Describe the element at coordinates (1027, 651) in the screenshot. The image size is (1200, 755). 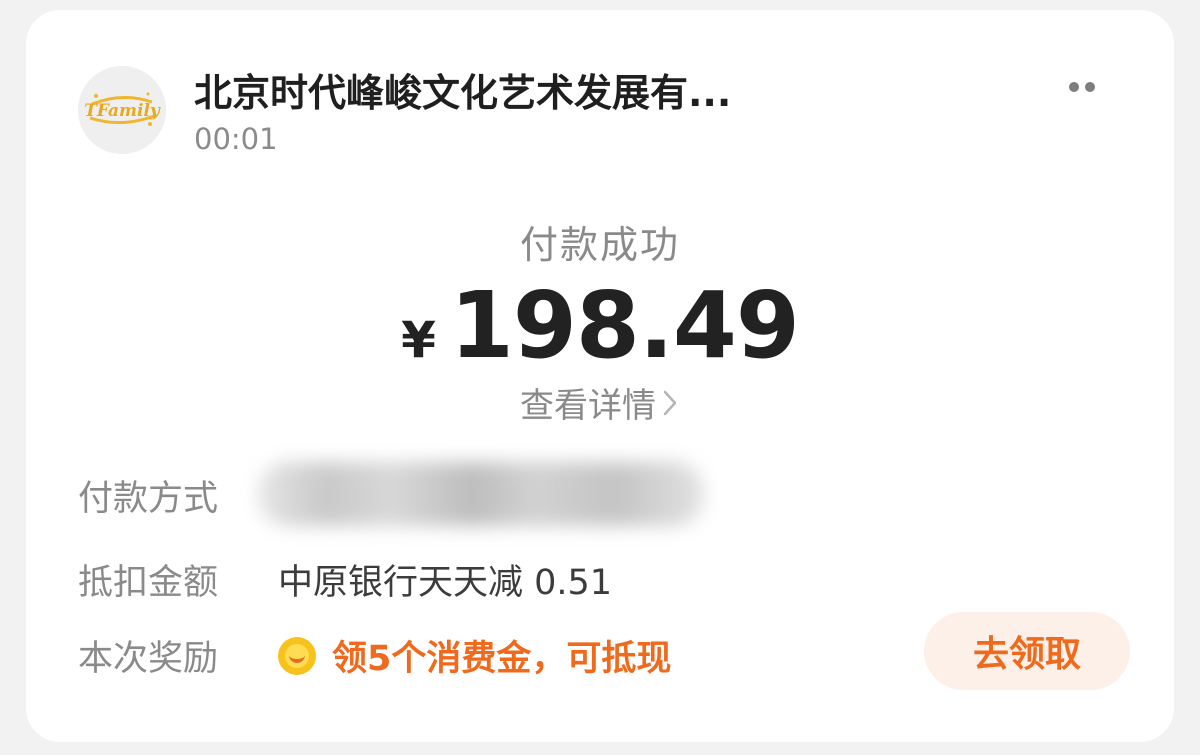
I see `claim-reward-button: 去领取` at that location.